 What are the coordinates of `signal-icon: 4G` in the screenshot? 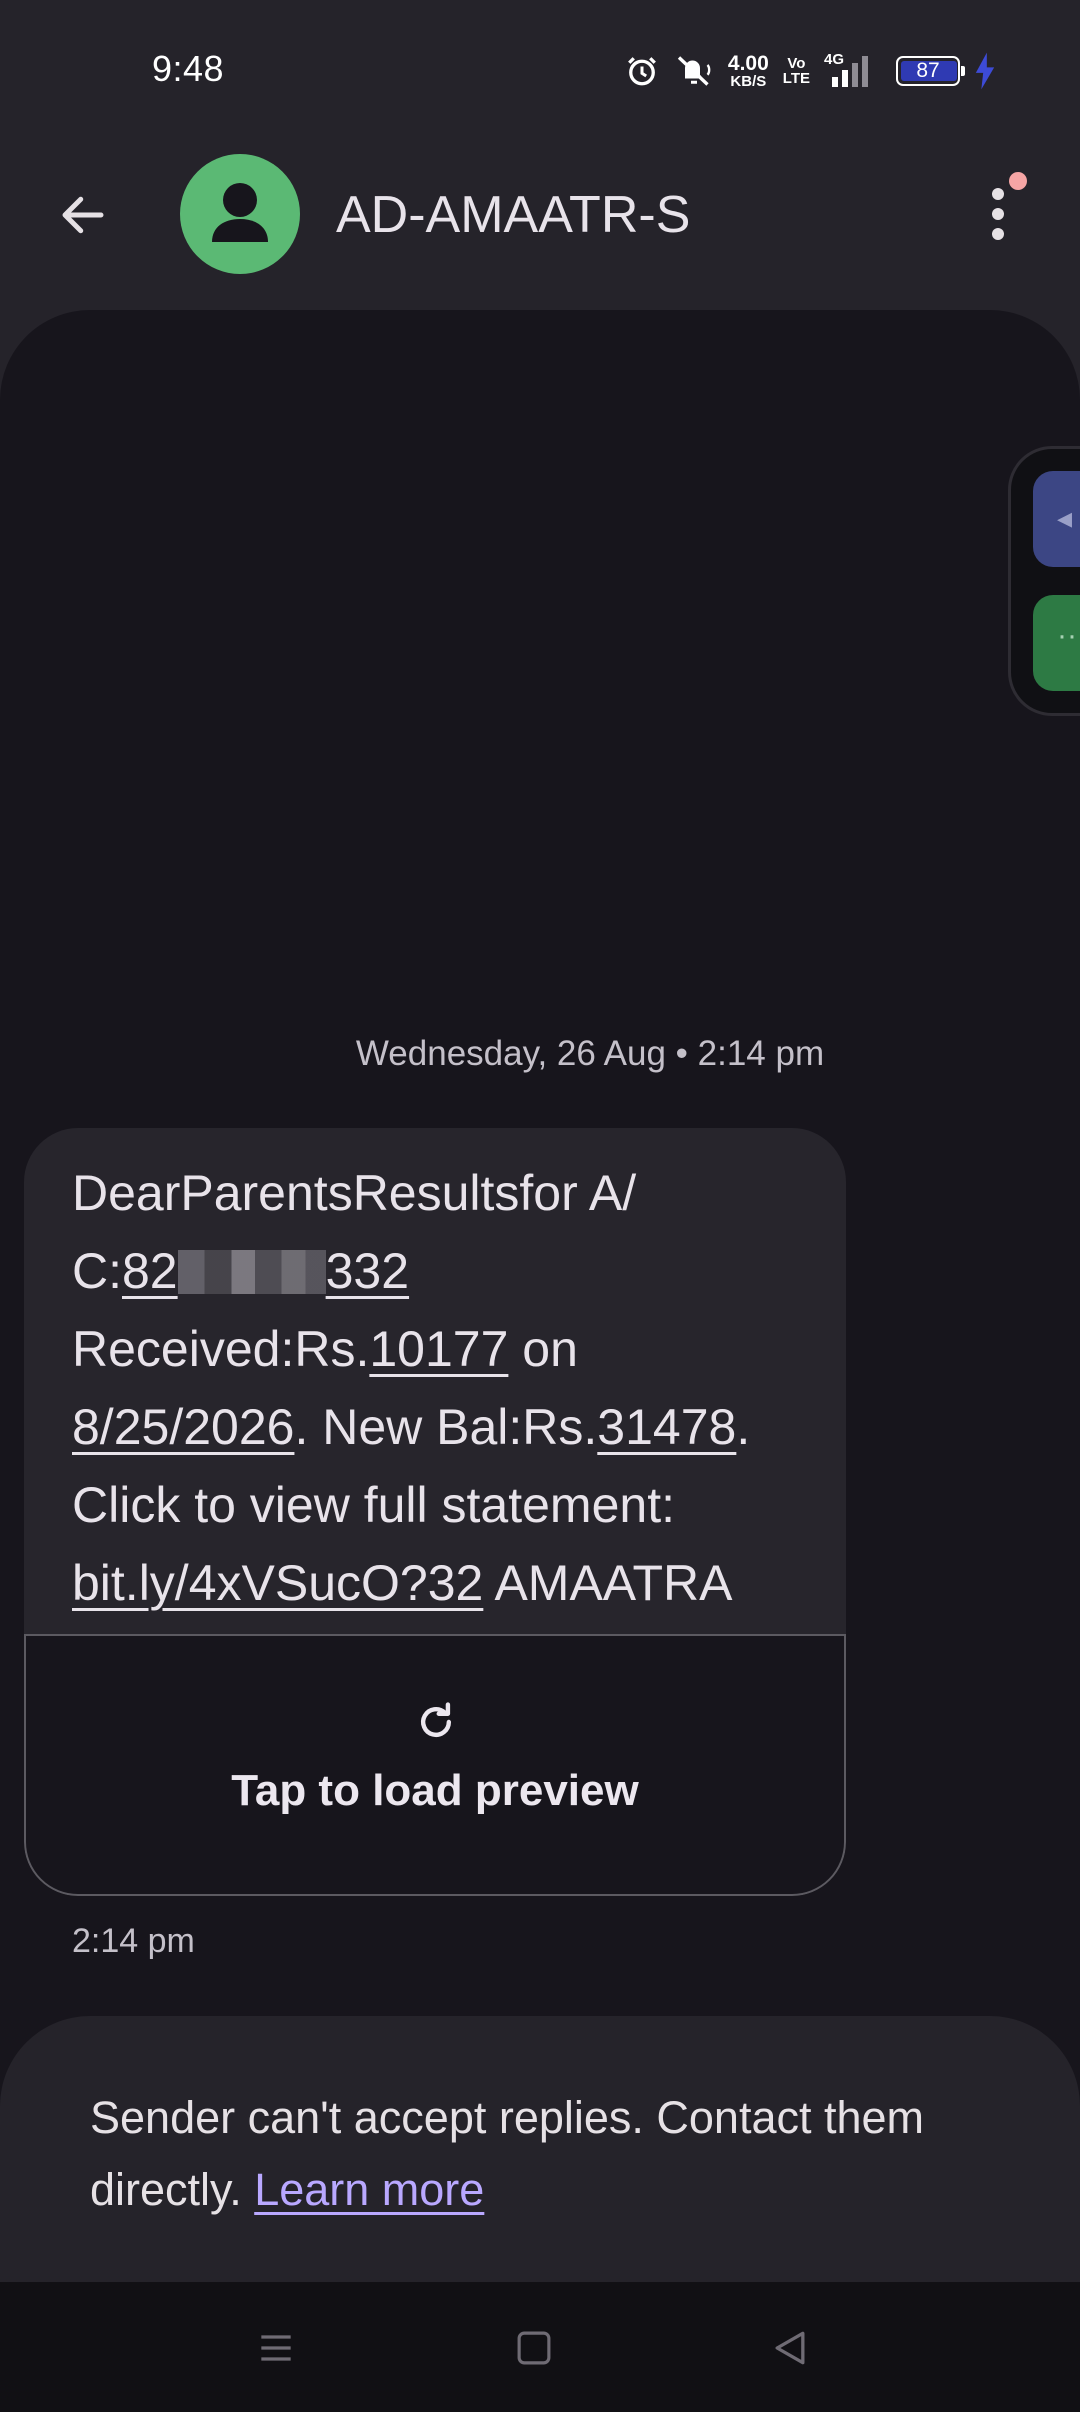 It's located at (853, 71).